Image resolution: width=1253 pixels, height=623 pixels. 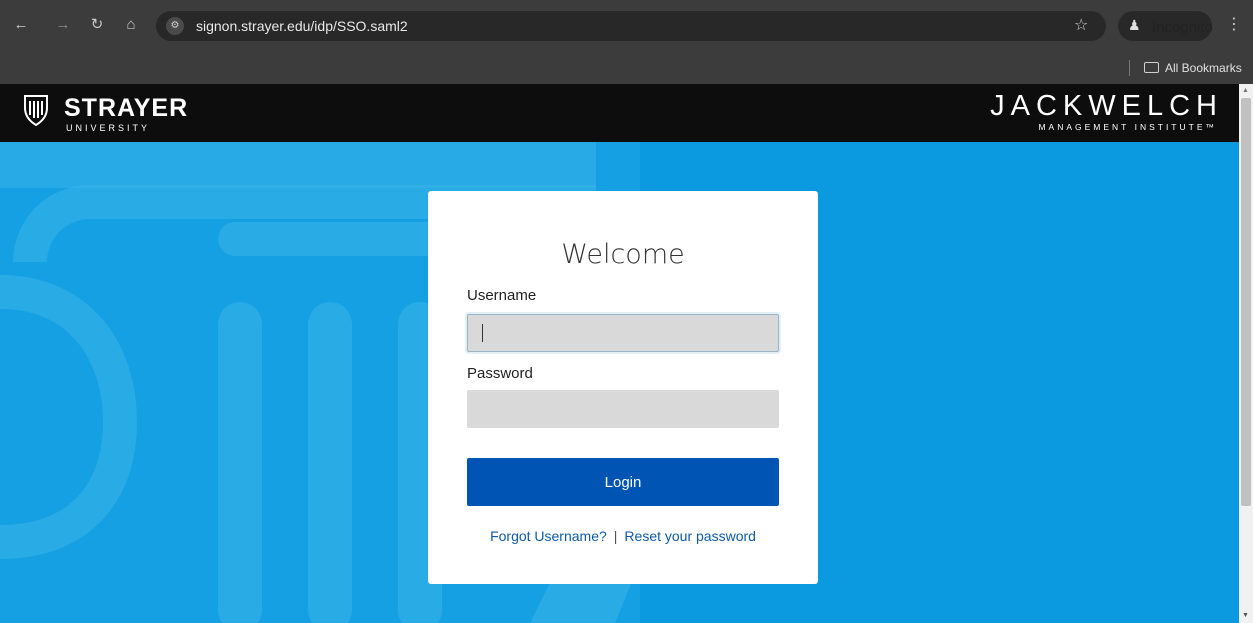 What do you see at coordinates (623, 333) in the screenshot?
I see `username-input` at bounding box center [623, 333].